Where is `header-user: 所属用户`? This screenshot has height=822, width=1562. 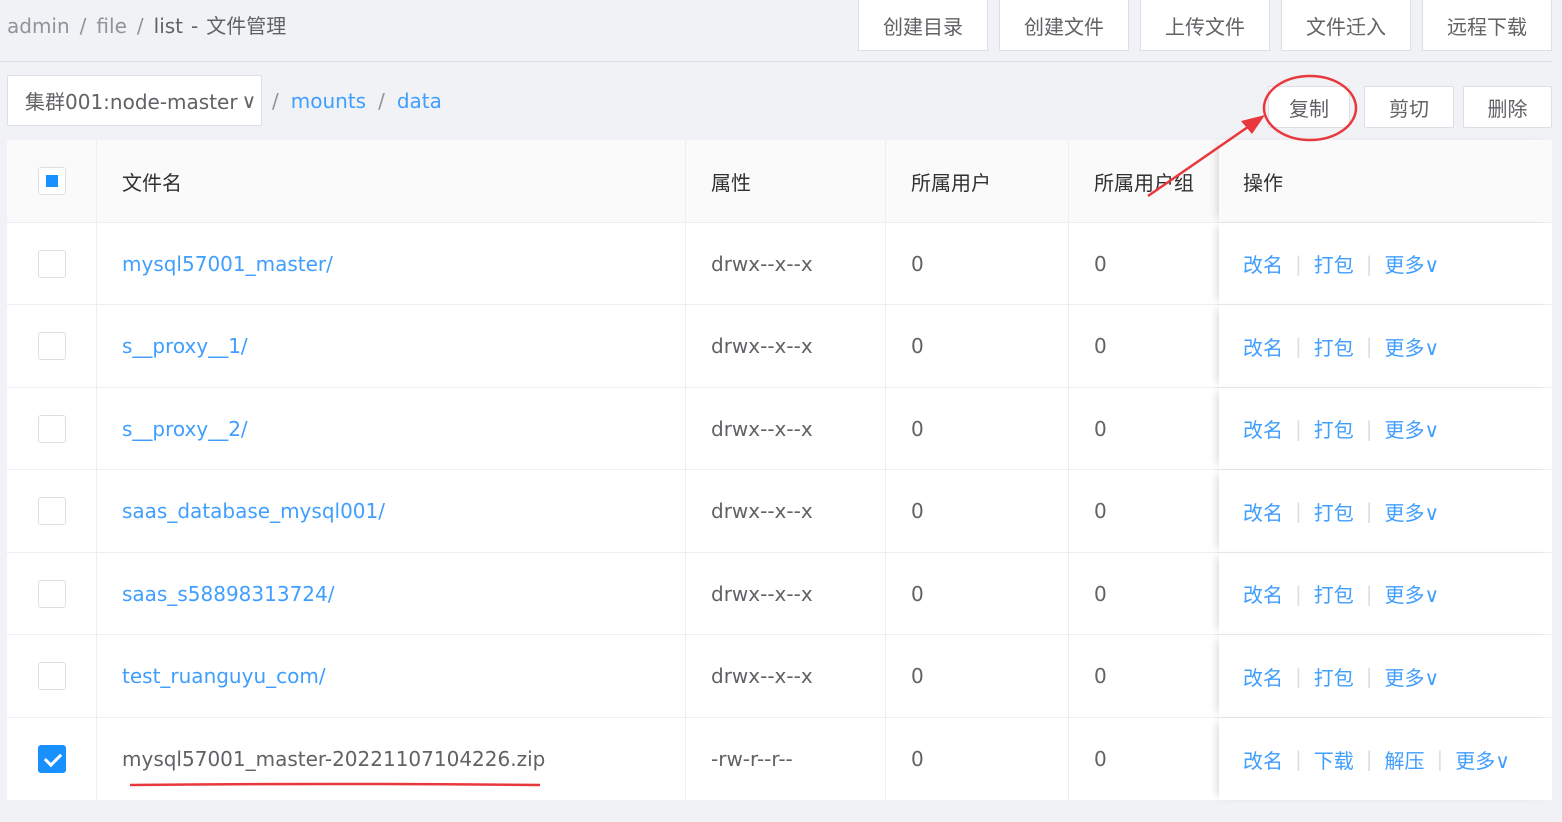
header-user: 所属用户 is located at coordinates (977, 181).